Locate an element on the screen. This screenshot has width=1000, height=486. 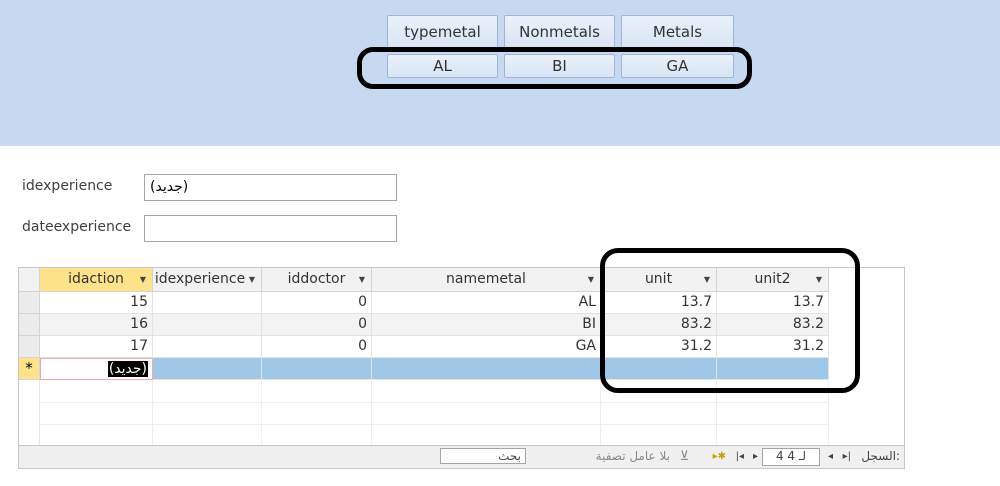
empty-selector-column is located at coordinates (29, 413).